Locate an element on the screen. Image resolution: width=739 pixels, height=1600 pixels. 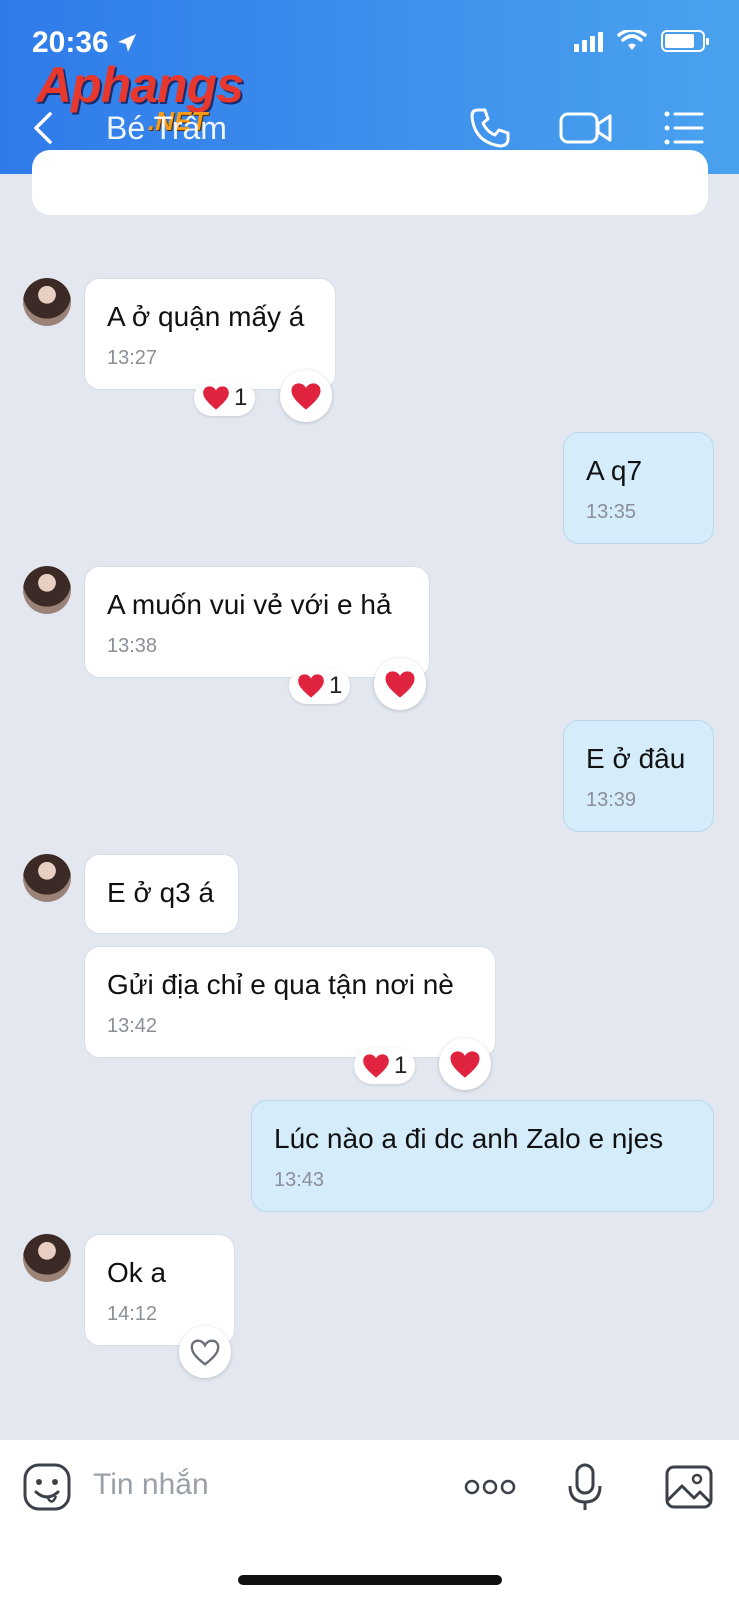
back-arrow-icon is located at coordinates (46, 128).